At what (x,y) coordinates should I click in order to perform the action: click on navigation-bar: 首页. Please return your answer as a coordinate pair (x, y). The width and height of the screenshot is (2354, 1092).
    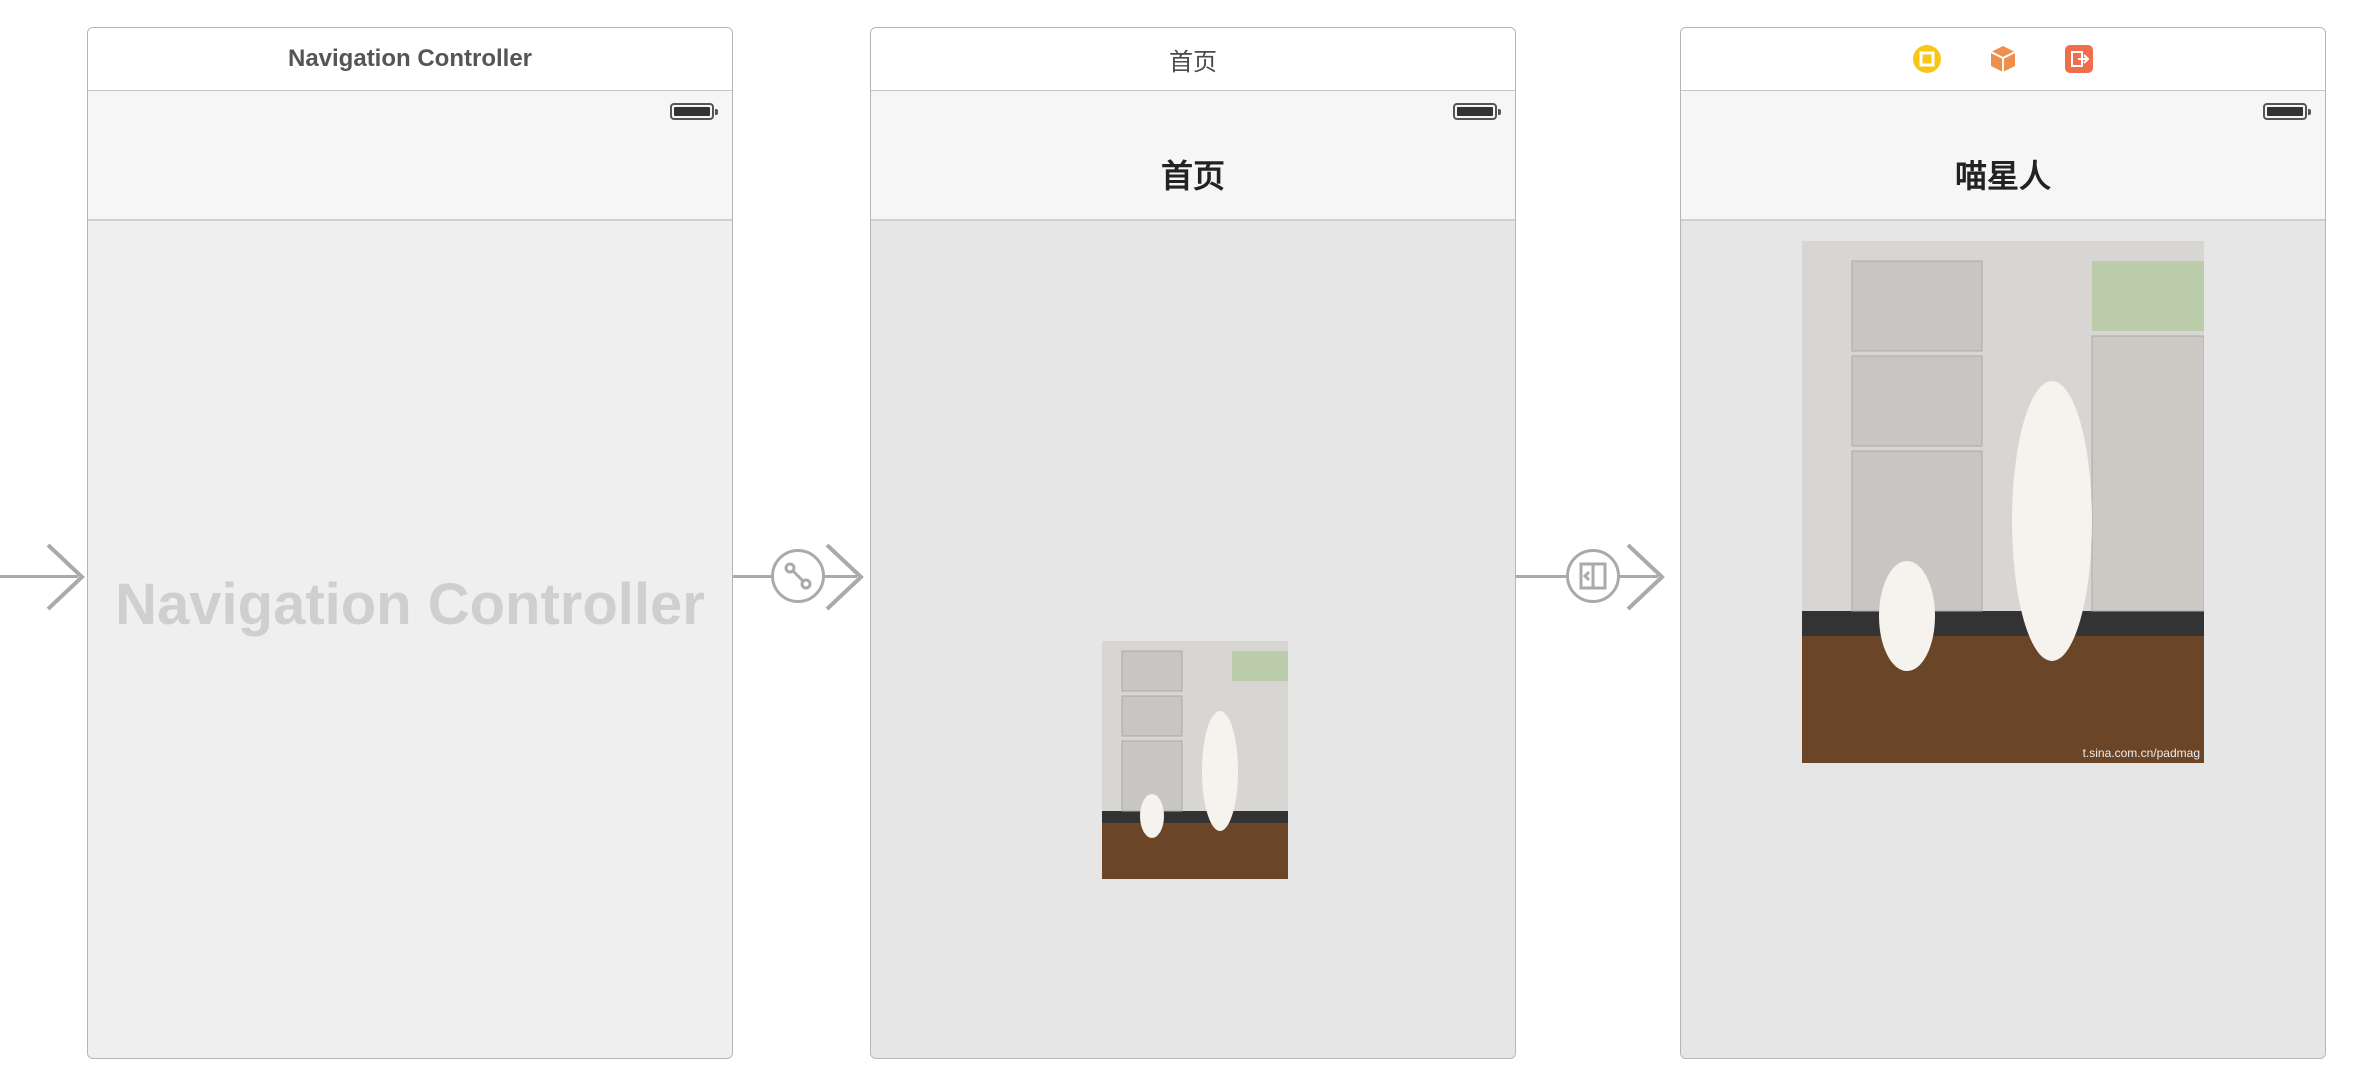
    Looking at the image, I should click on (1193, 156).